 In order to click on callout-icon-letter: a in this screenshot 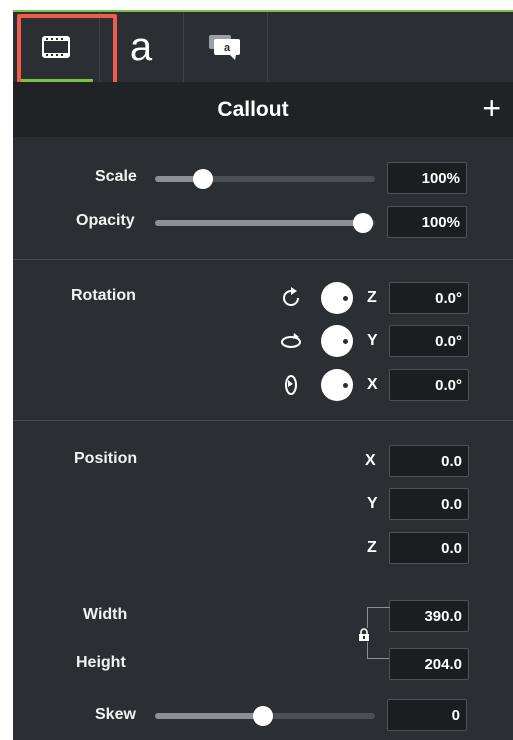, I will do `click(227, 48)`.